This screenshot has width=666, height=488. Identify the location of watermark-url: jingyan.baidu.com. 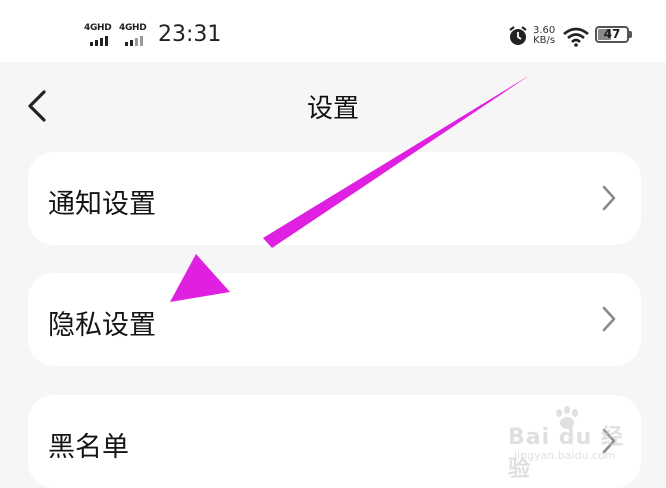
(565, 455).